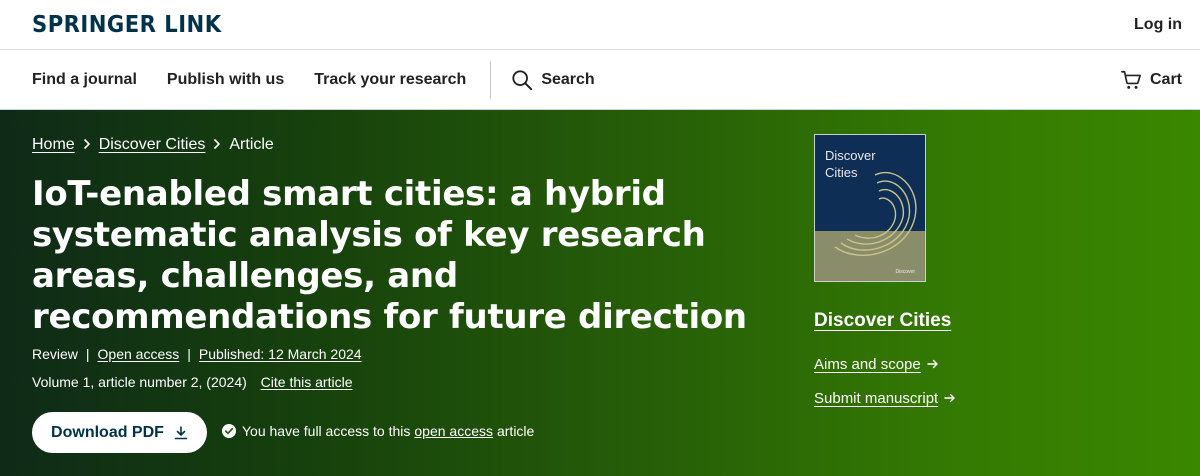  I want to click on access-text-after: article, so click(515, 431).